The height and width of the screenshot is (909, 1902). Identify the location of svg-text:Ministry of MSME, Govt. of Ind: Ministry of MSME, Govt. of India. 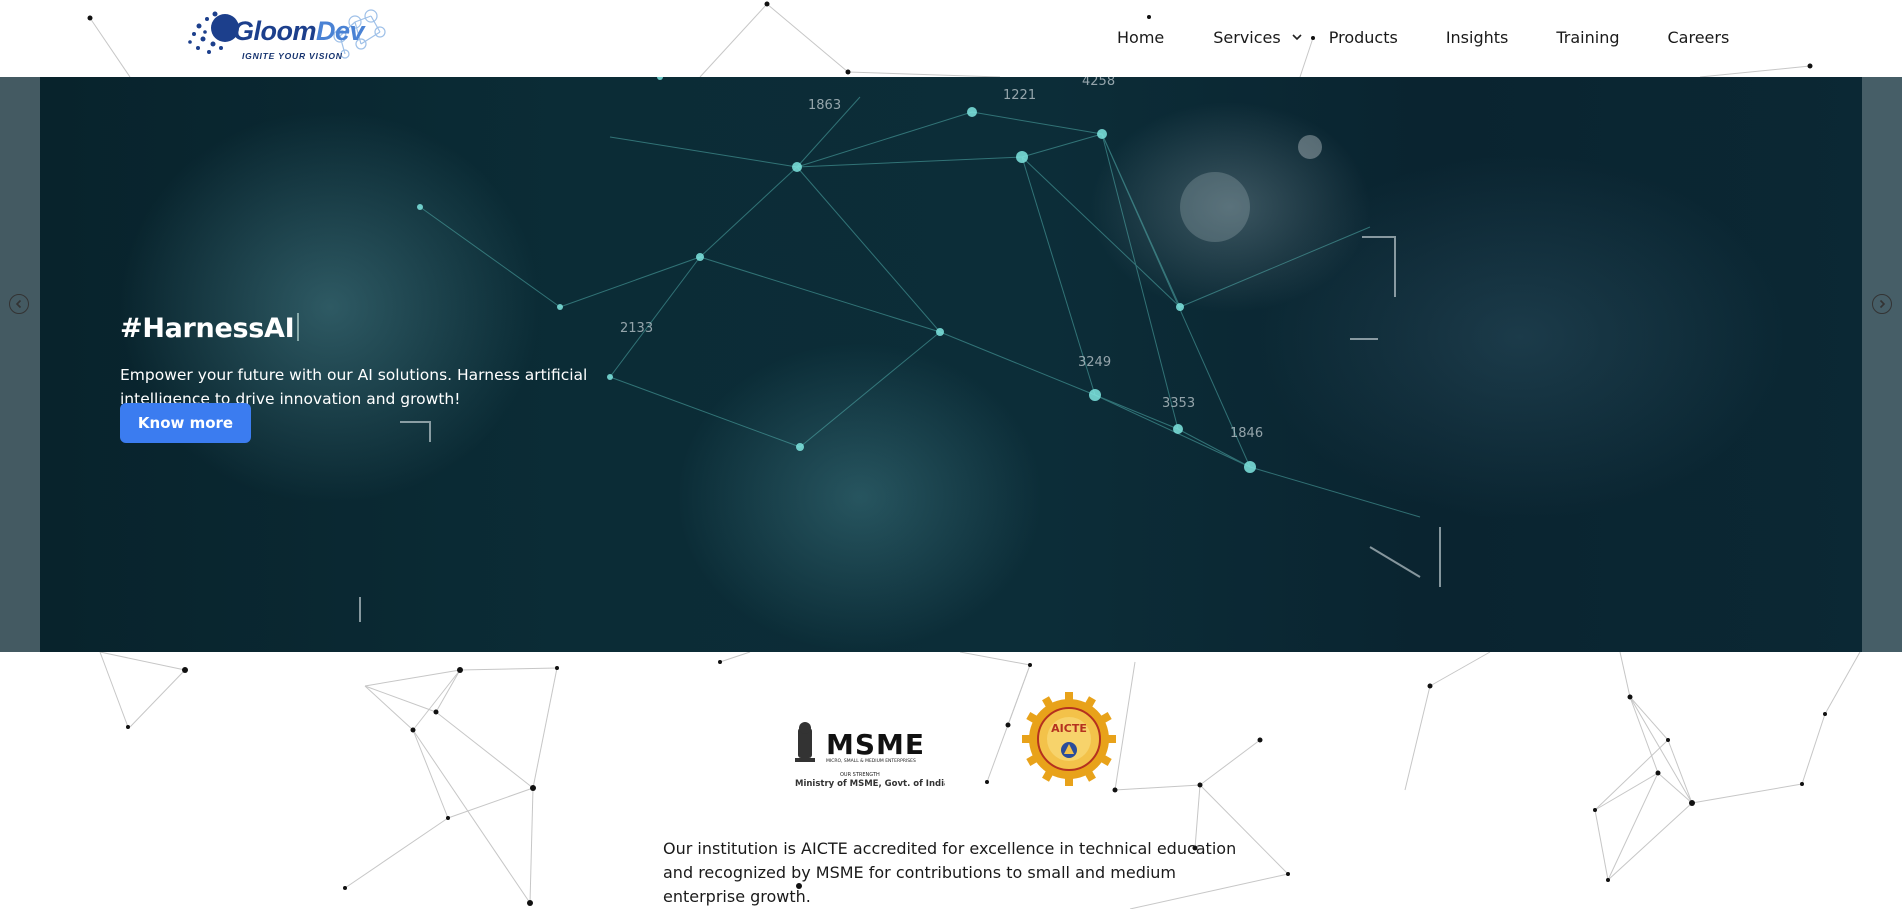
(870, 784).